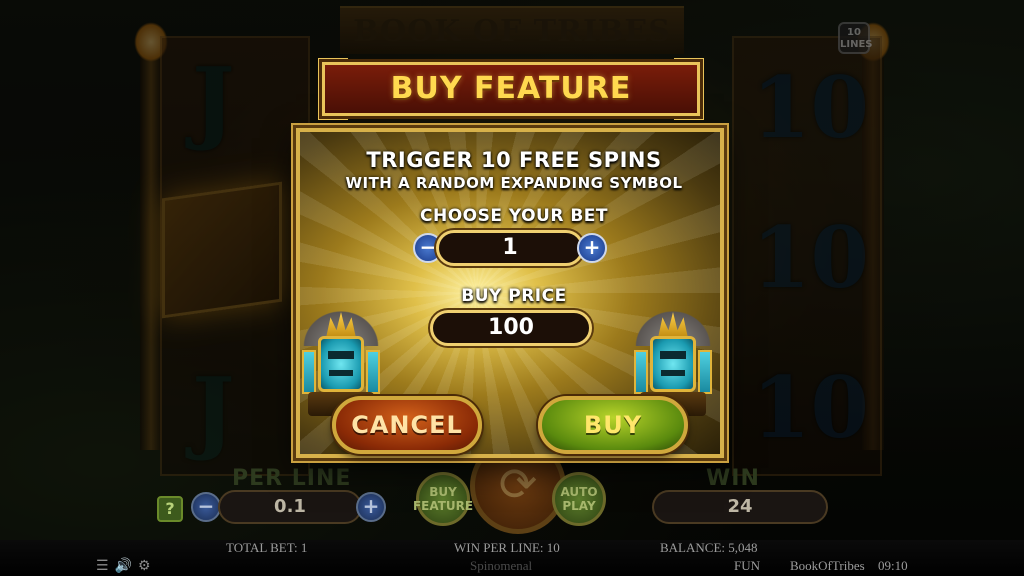  Describe the element at coordinates (827, 565) in the screenshot. I see `game-id-text: BookOfTribes` at that location.